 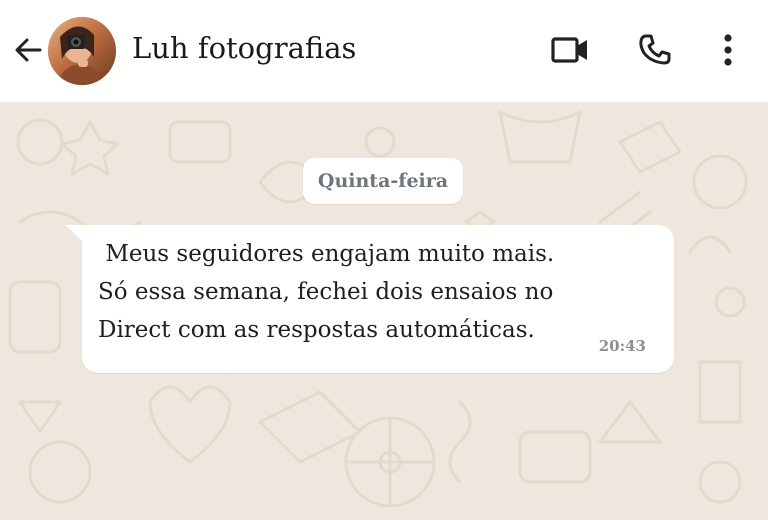 I want to click on arrow-back-icon, so click(x=28, y=52).